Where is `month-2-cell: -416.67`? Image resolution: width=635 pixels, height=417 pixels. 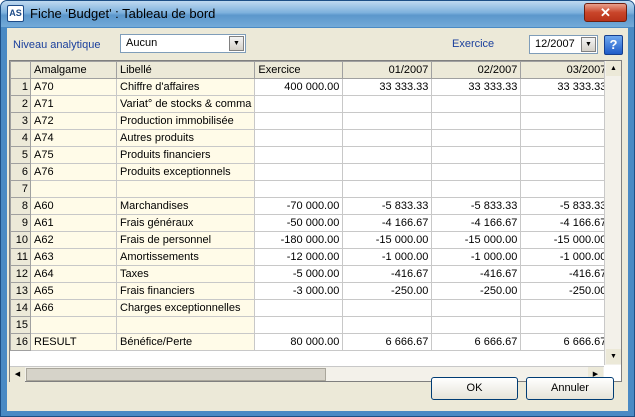
month-2-cell: -416.67 is located at coordinates (476, 274).